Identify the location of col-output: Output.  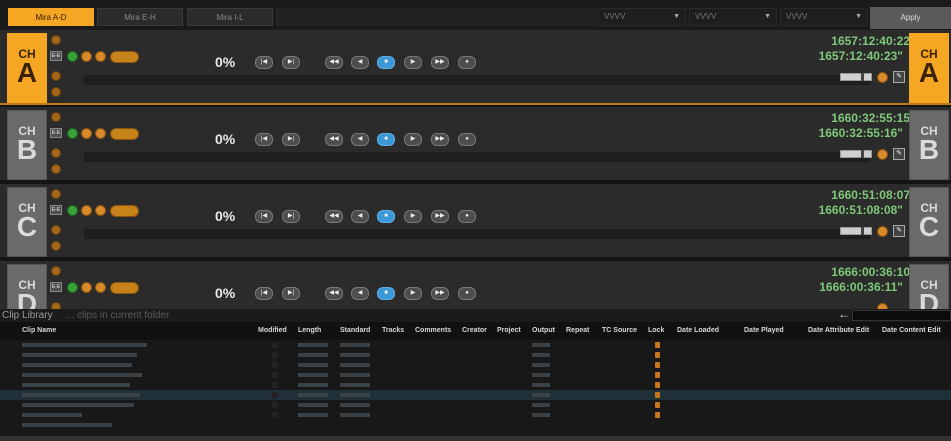
(543, 331).